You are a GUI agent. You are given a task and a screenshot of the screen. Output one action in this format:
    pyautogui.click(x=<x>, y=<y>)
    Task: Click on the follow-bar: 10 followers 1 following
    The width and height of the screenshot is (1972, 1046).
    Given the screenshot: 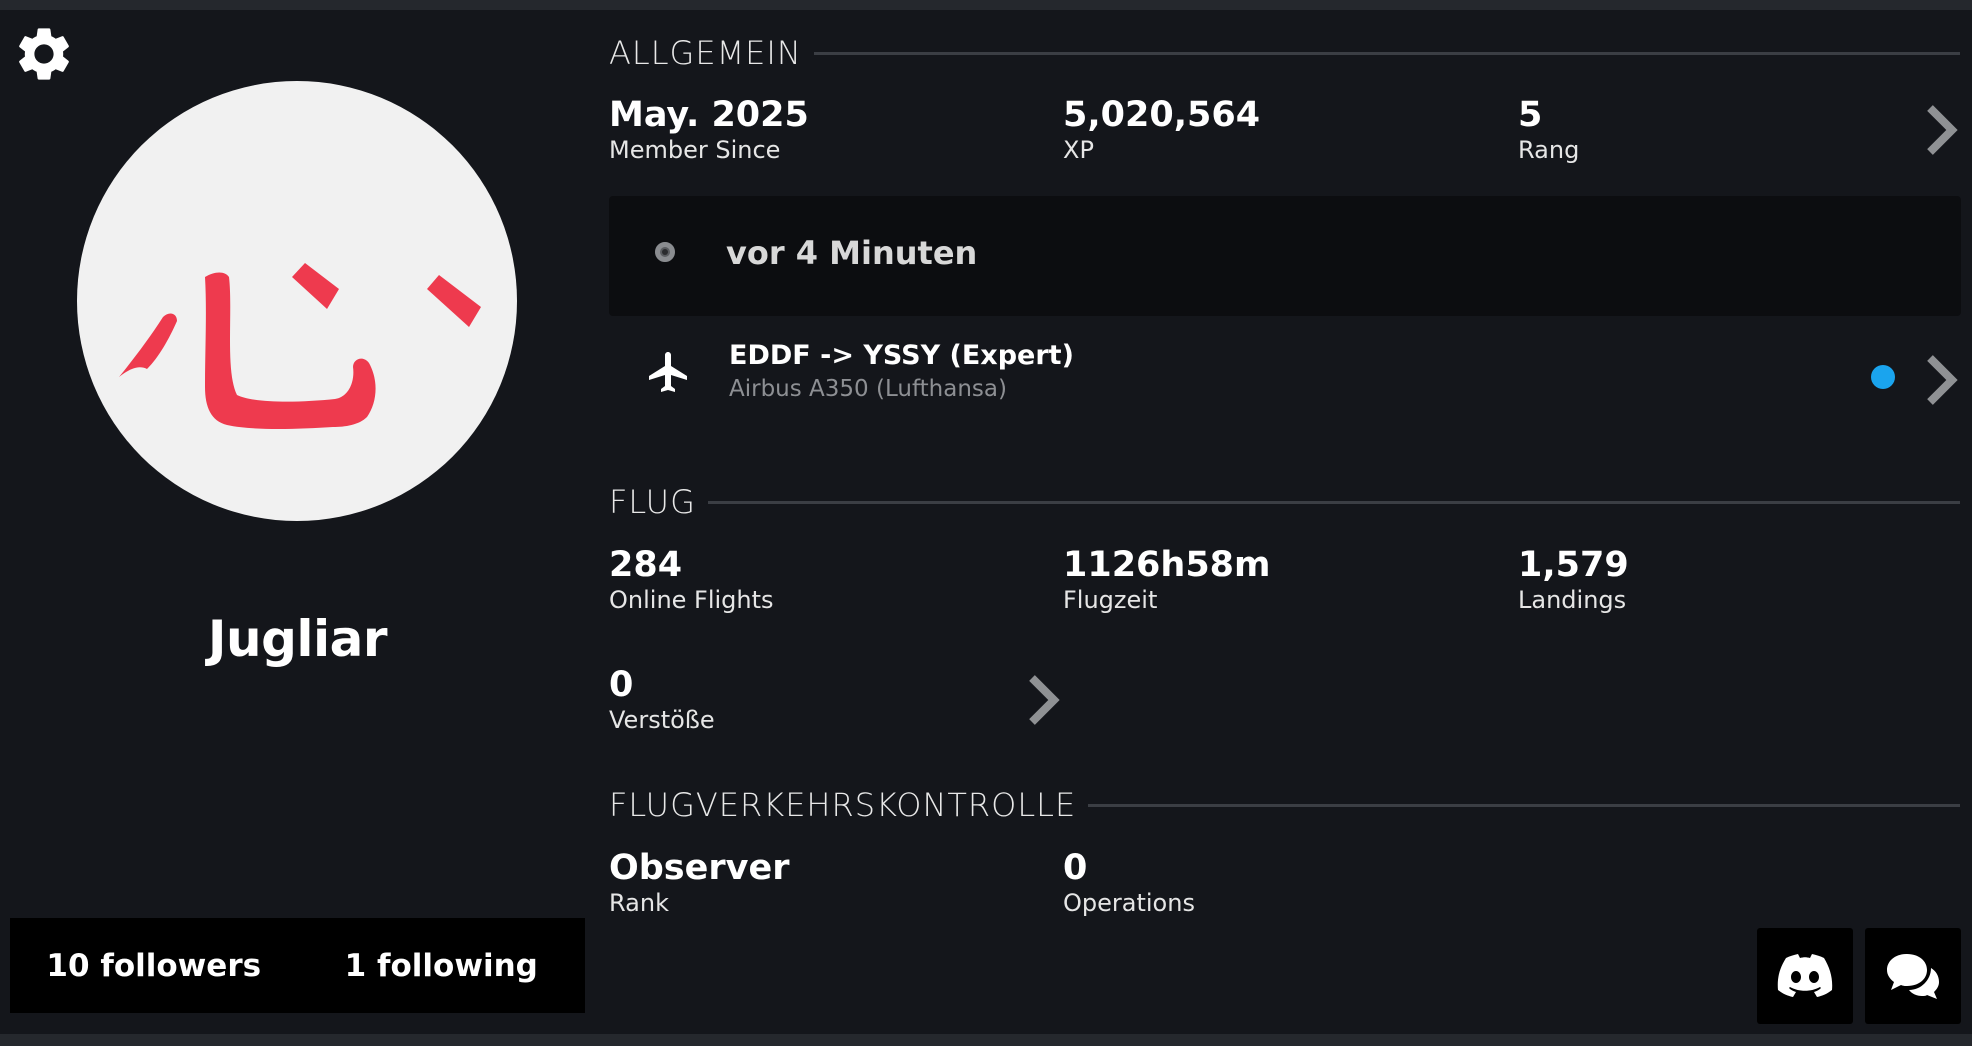 What is the action you would take?
    pyautogui.click(x=297, y=965)
    